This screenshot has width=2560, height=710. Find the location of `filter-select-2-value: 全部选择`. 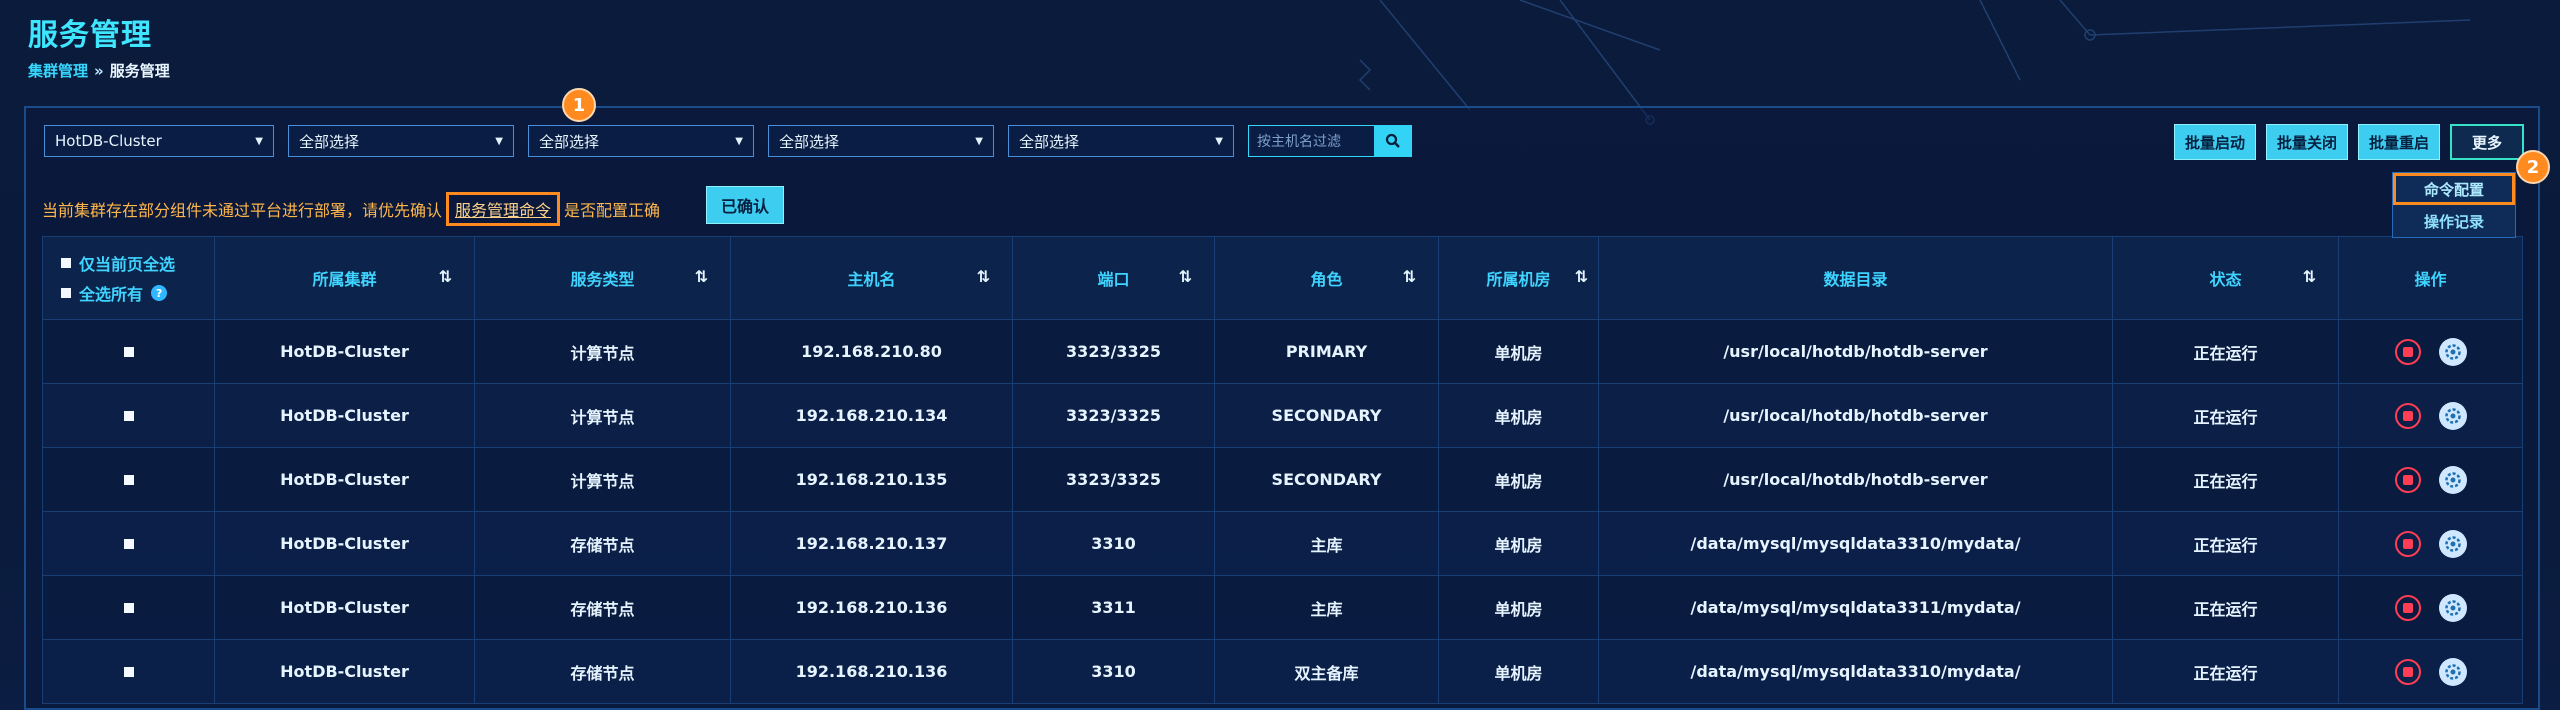

filter-select-2-value: 全部选择 is located at coordinates (329, 141).